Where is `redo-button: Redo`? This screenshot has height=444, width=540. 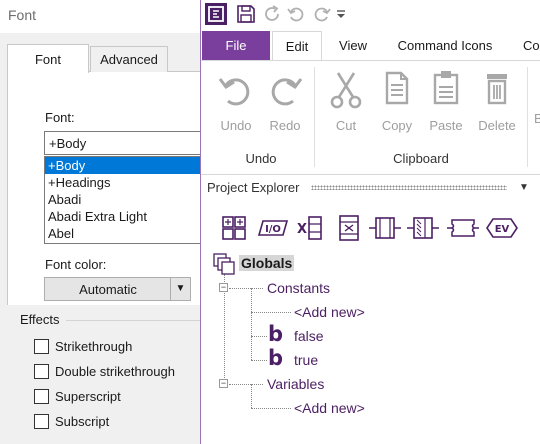
redo-button: Redo is located at coordinates (285, 101).